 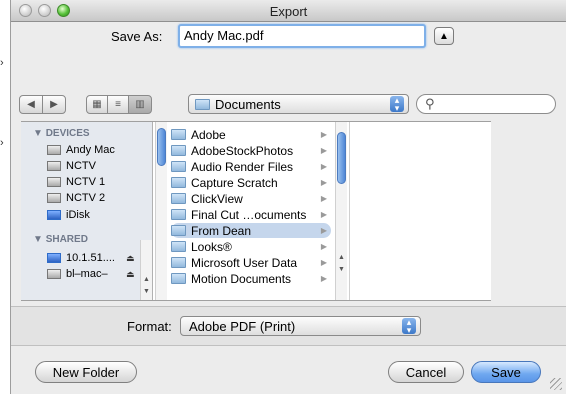 I want to click on shared-header: ▼ SHARED, so click(x=60, y=239).